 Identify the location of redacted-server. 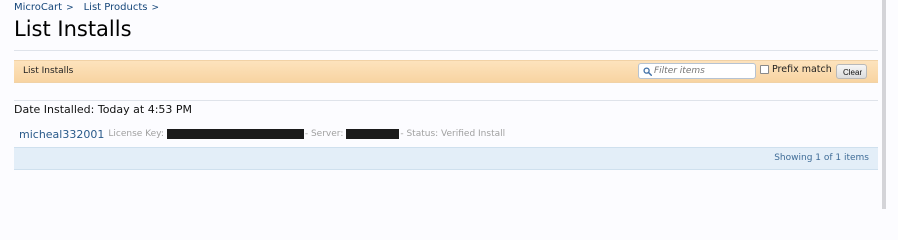
(373, 134).